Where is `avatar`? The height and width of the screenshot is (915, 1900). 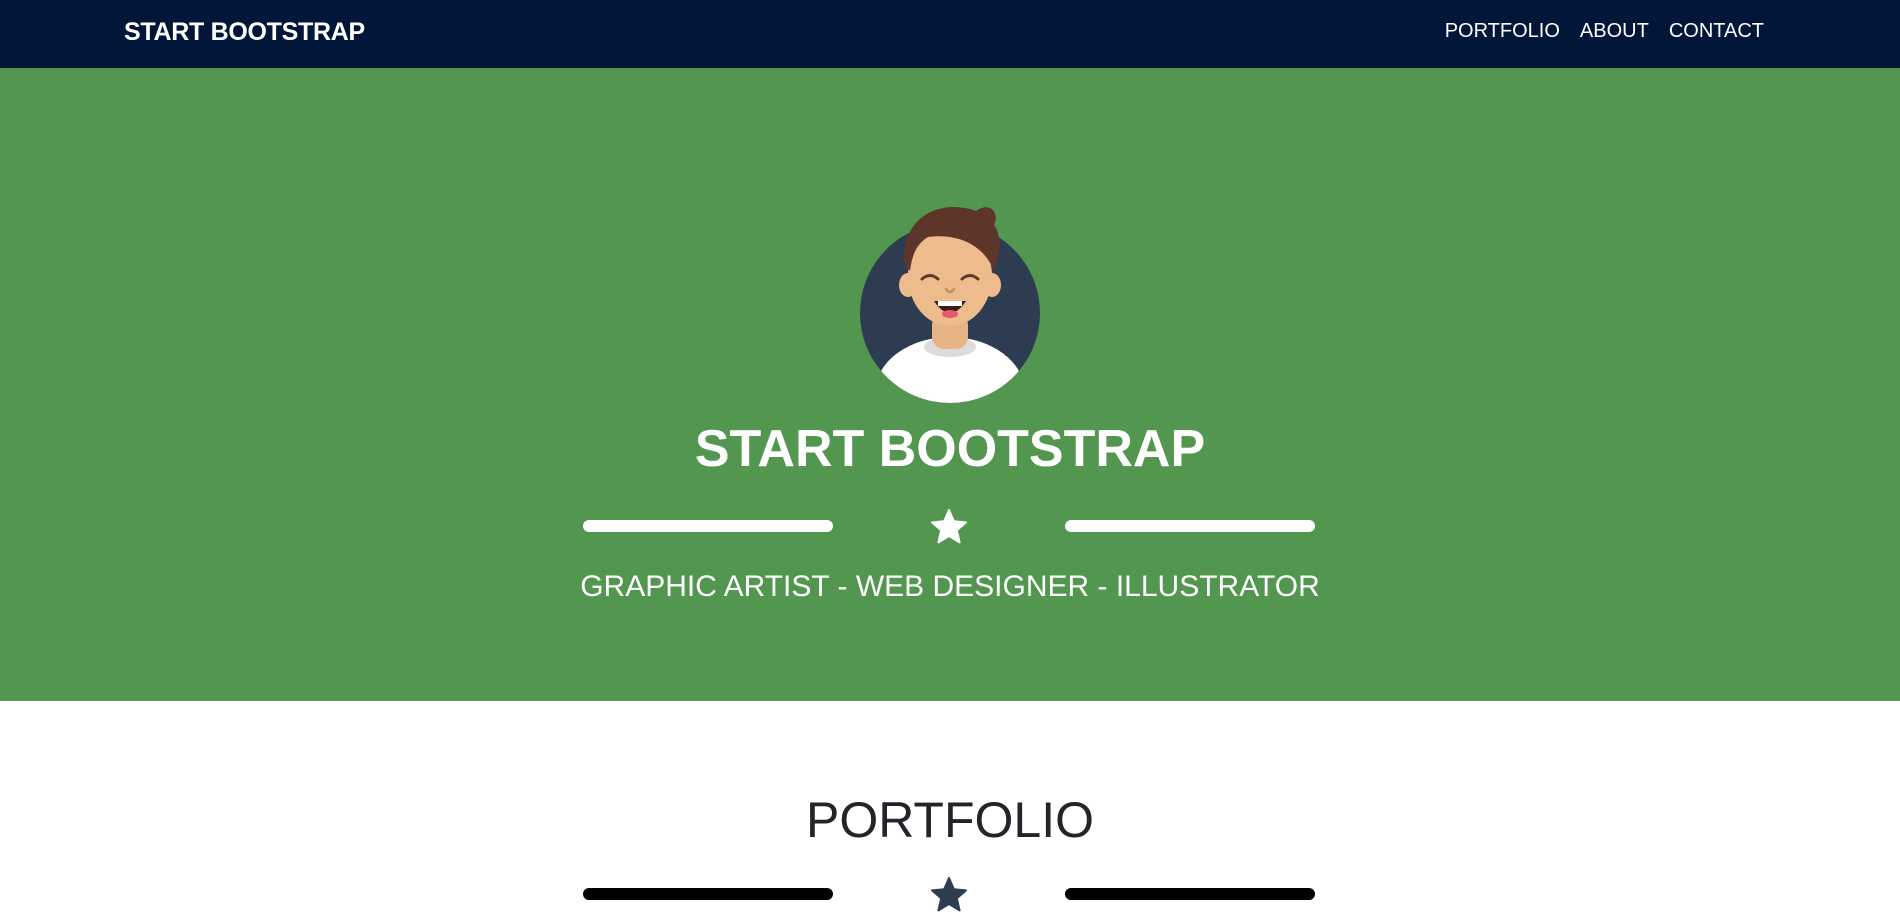 avatar is located at coordinates (950, 304).